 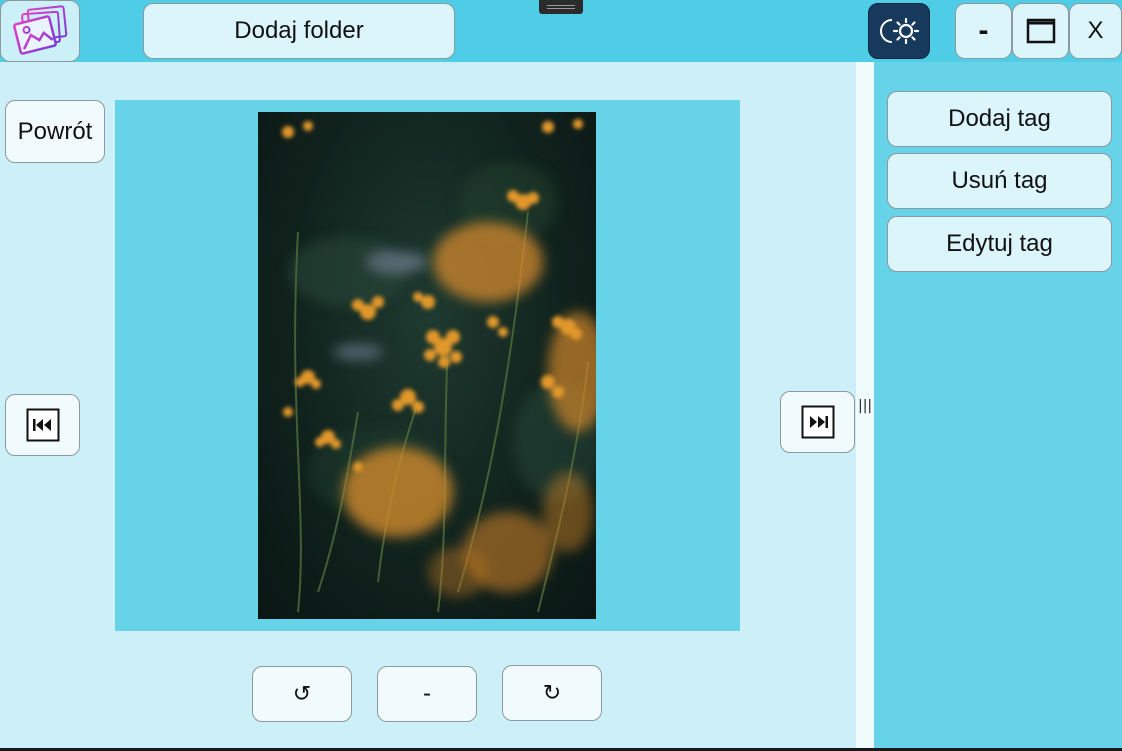 What do you see at coordinates (561, 7) in the screenshot?
I see `window-drag-handle` at bounding box center [561, 7].